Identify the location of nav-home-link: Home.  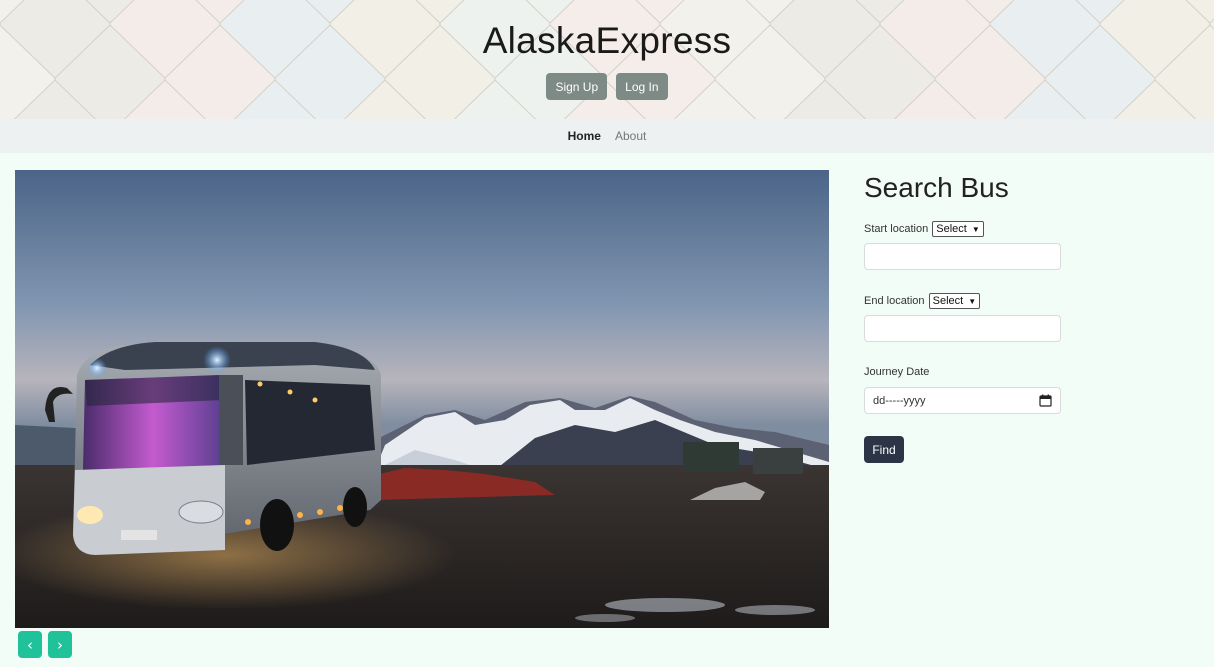
(584, 136).